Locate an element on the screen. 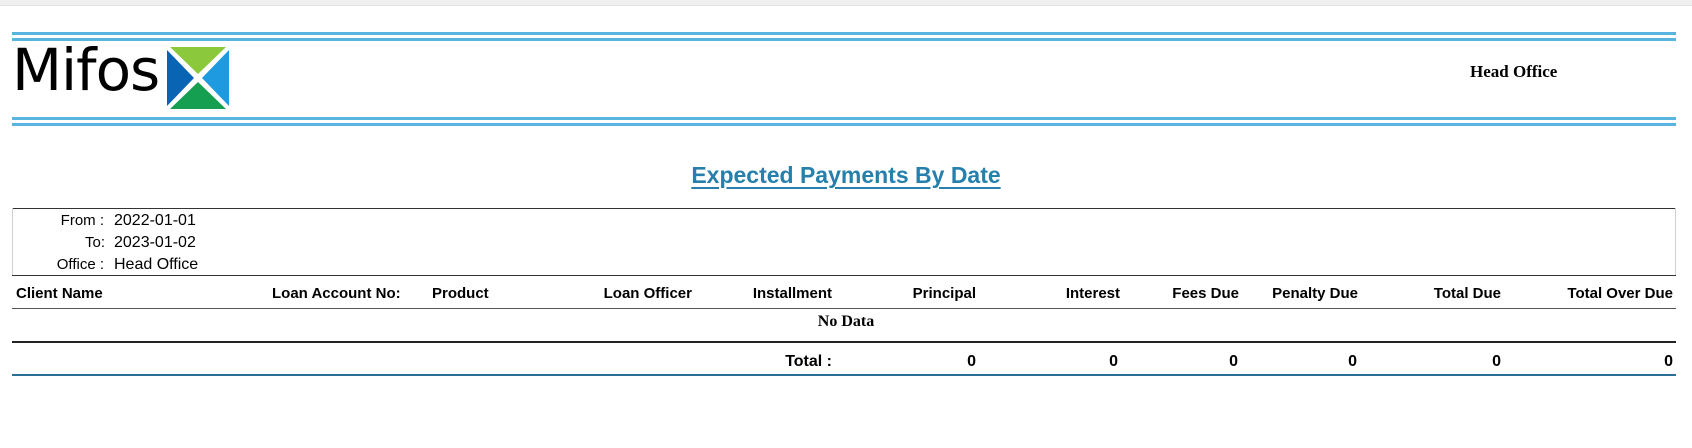 The width and height of the screenshot is (1692, 448). mifos-x-icon is located at coordinates (198, 78).